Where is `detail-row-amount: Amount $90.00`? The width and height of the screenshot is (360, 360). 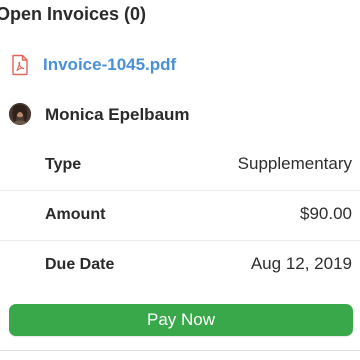 detail-row-amount: Amount $90.00 is located at coordinates (180, 215).